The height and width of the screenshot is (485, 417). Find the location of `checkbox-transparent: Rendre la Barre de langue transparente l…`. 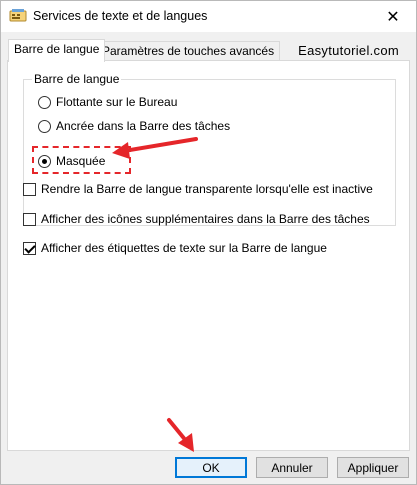

checkbox-transparent: Rendre la Barre de langue transparente l… is located at coordinates (198, 189).